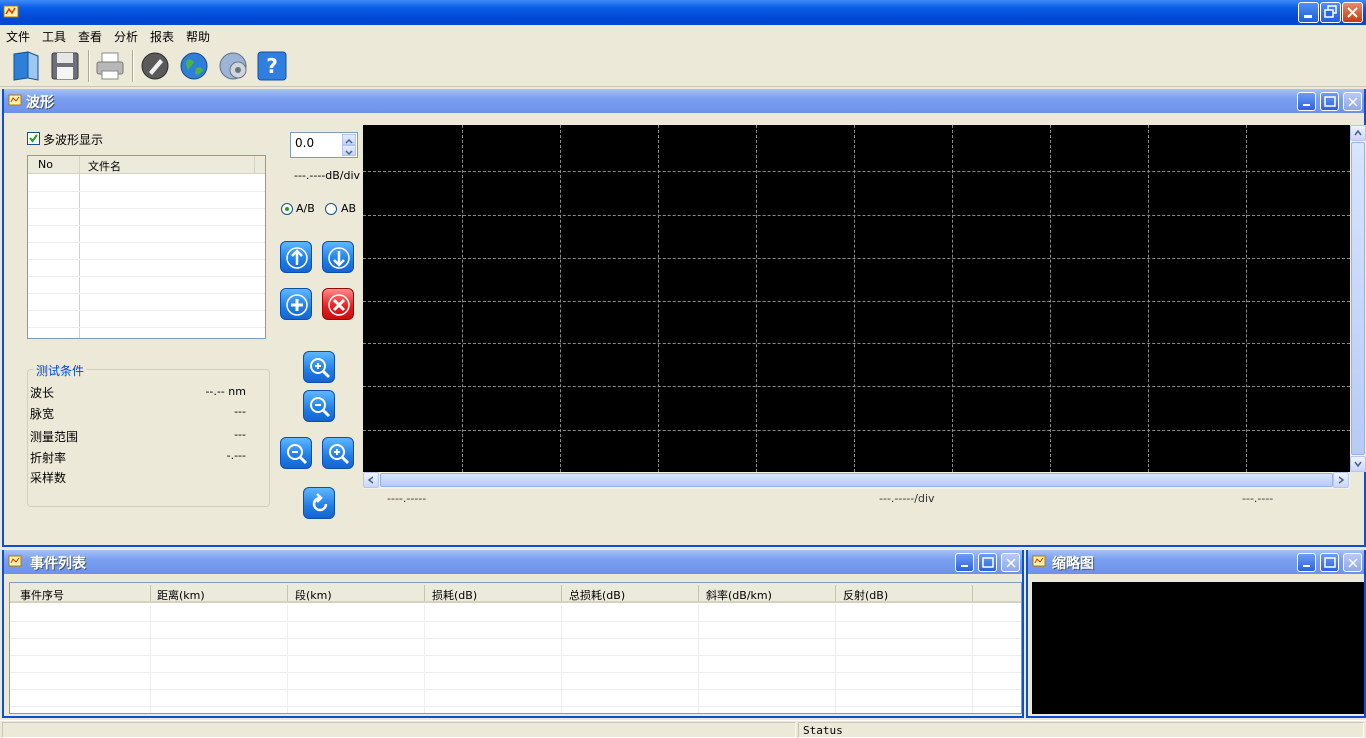 This screenshot has height=738, width=1366. I want to click on spin-down-button, so click(349, 150).